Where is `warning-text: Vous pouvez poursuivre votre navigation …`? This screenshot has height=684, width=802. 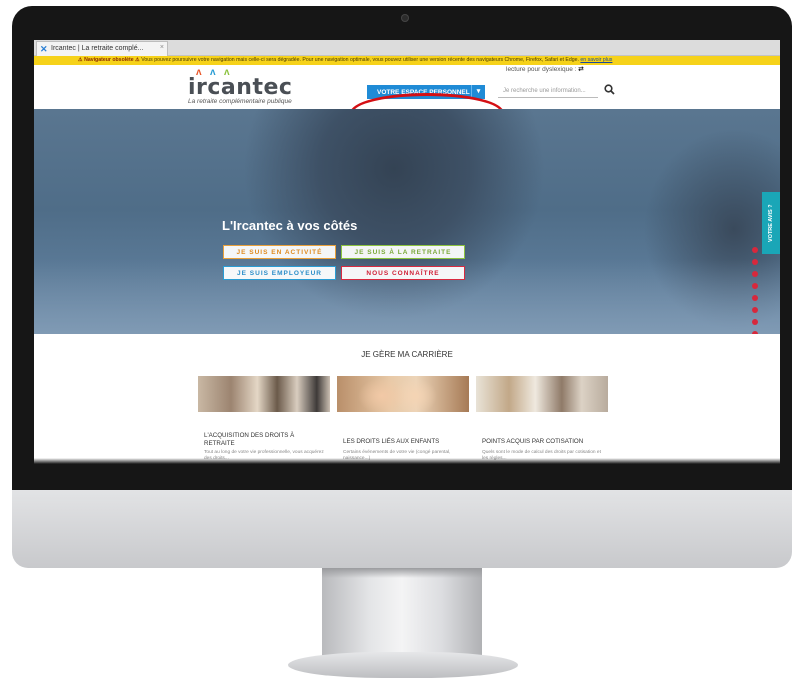 warning-text: Vous pouvez poursuivre votre navigation … is located at coordinates (360, 60).